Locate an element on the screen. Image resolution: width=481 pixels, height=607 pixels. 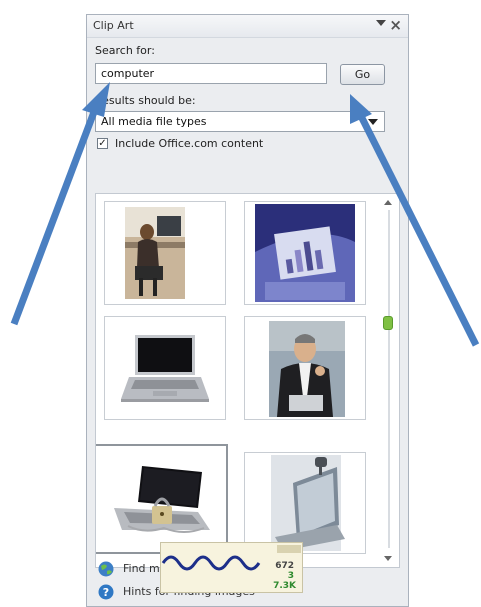
gadget-stat-2: 3 is located at coordinates (290, 576).